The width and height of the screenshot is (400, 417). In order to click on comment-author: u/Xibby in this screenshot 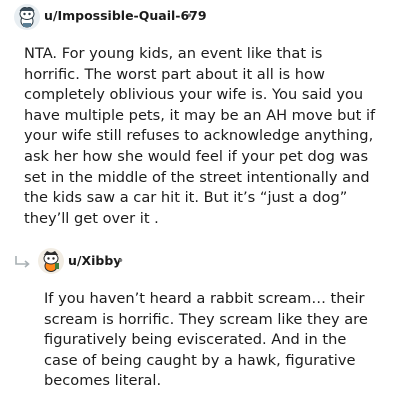, I will do `click(94, 260)`.